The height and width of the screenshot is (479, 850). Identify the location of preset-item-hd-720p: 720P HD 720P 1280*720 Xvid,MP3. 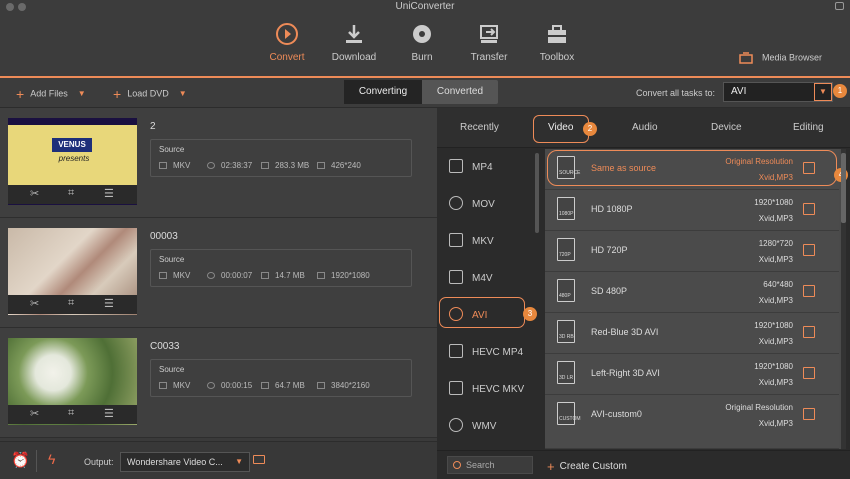
(692, 251).